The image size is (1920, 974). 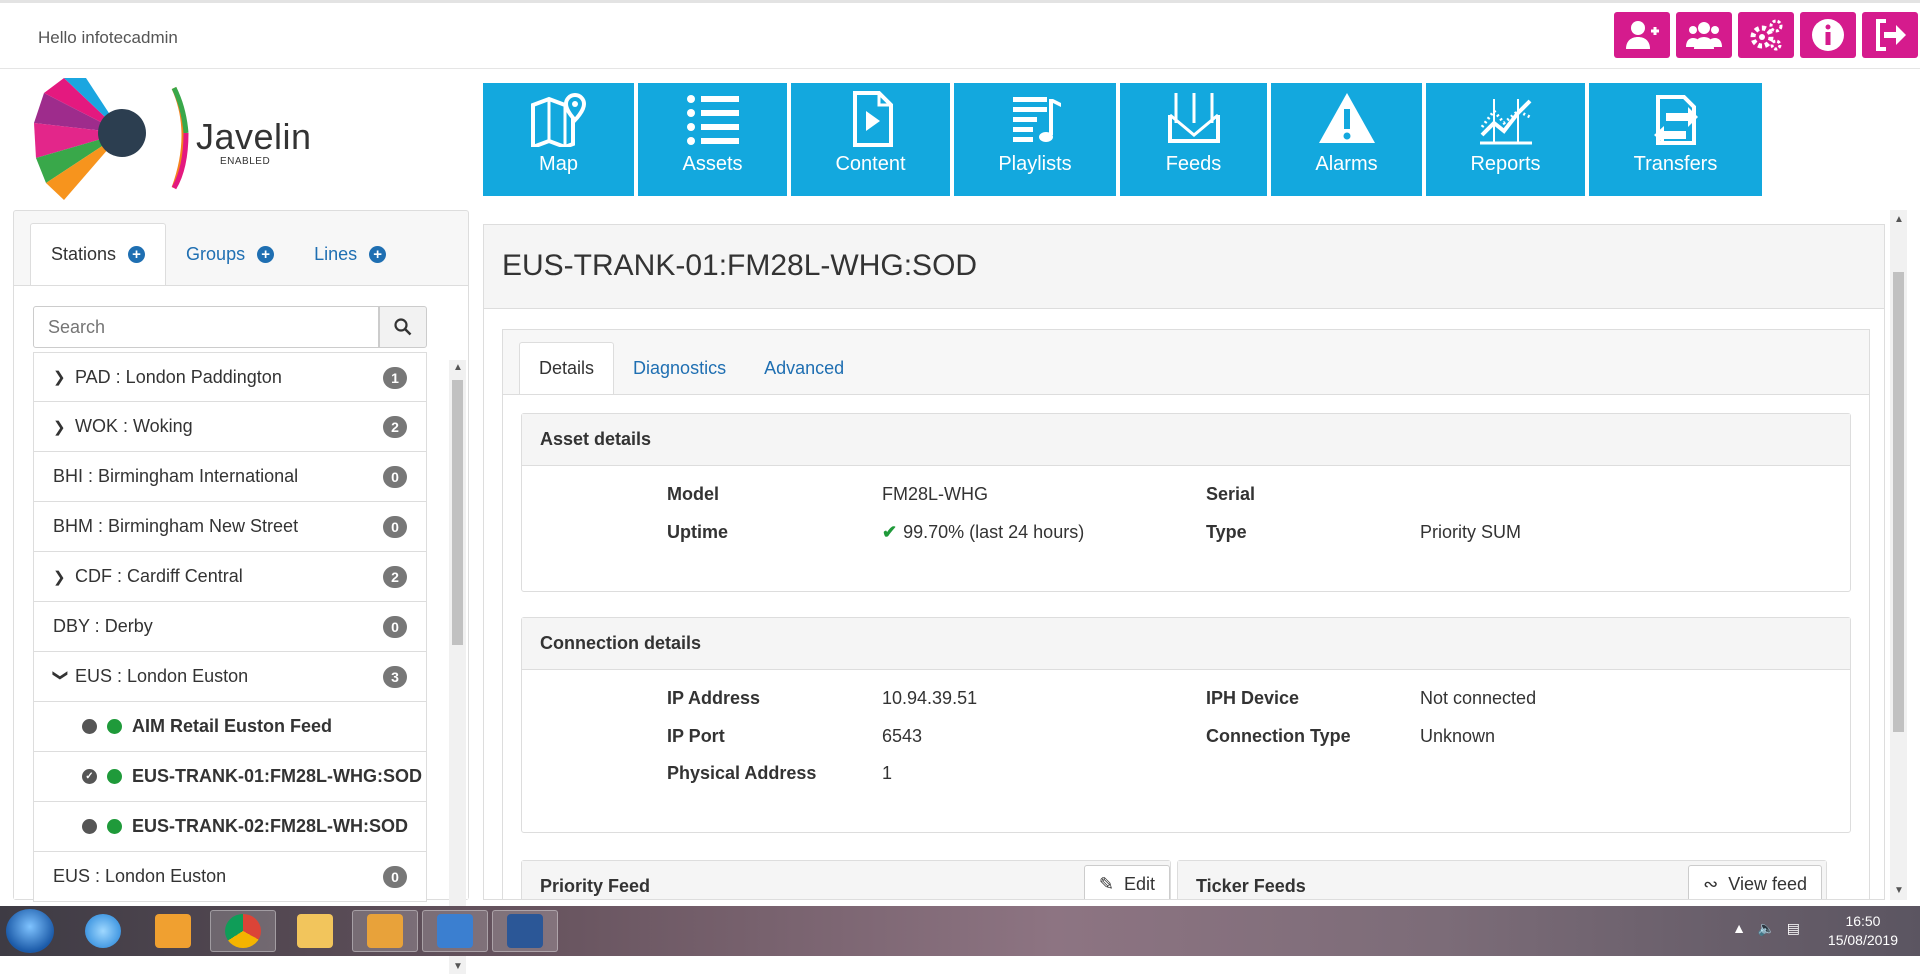 What do you see at coordinates (1505, 139) in the screenshot?
I see `nav-reports: Reports` at bounding box center [1505, 139].